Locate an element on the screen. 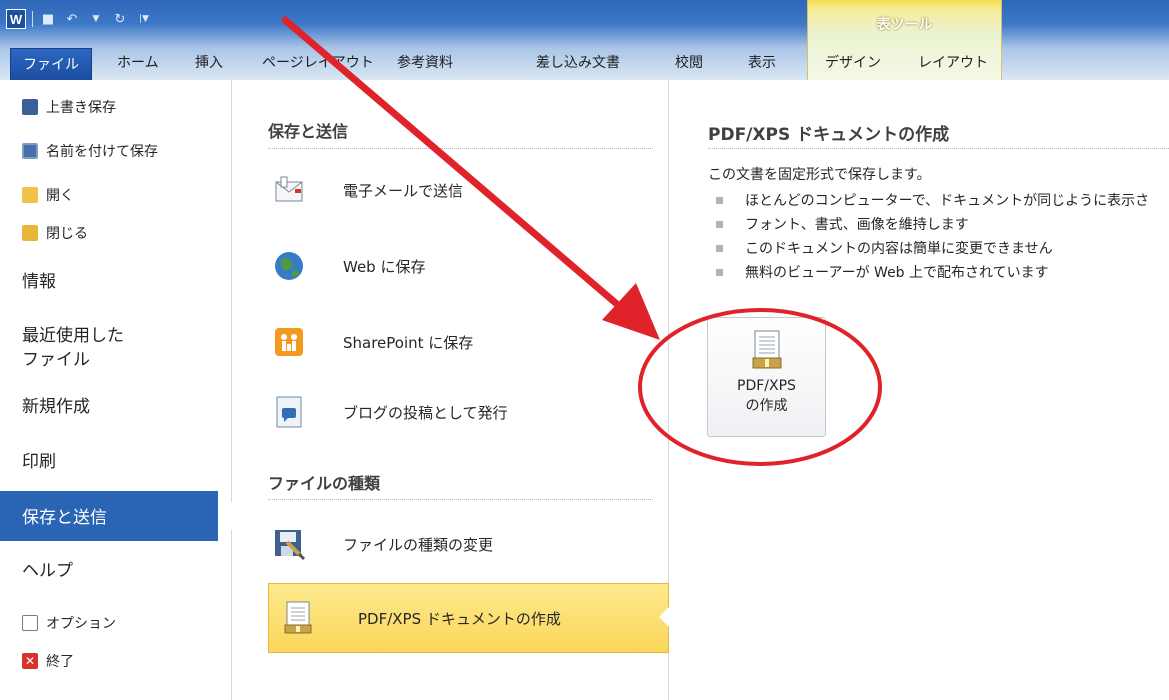  dropdown-arrow-icon: ▼ is located at coordinates (96, 19).